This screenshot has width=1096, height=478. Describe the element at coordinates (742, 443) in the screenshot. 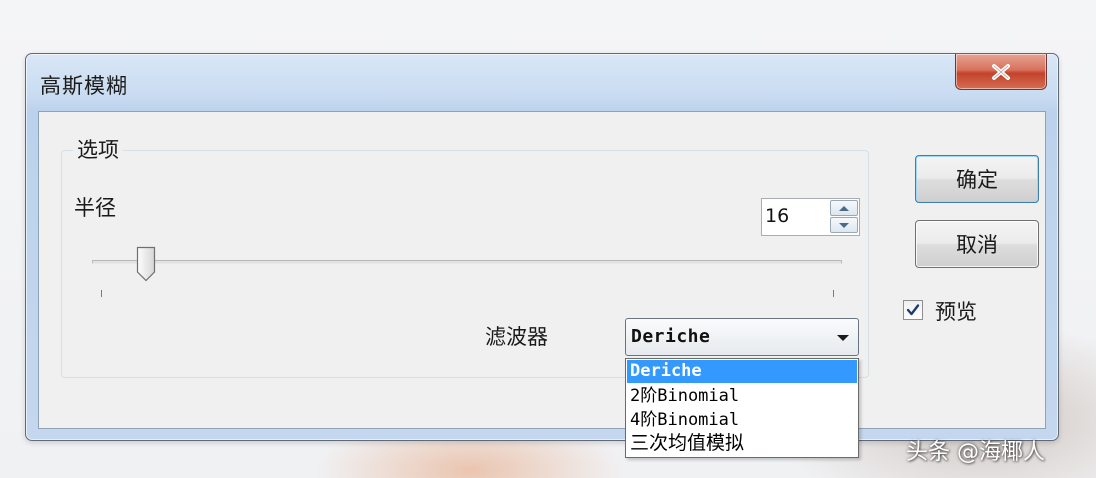

I see `filter-option-cubic-mean: 三次均值模拟` at that location.